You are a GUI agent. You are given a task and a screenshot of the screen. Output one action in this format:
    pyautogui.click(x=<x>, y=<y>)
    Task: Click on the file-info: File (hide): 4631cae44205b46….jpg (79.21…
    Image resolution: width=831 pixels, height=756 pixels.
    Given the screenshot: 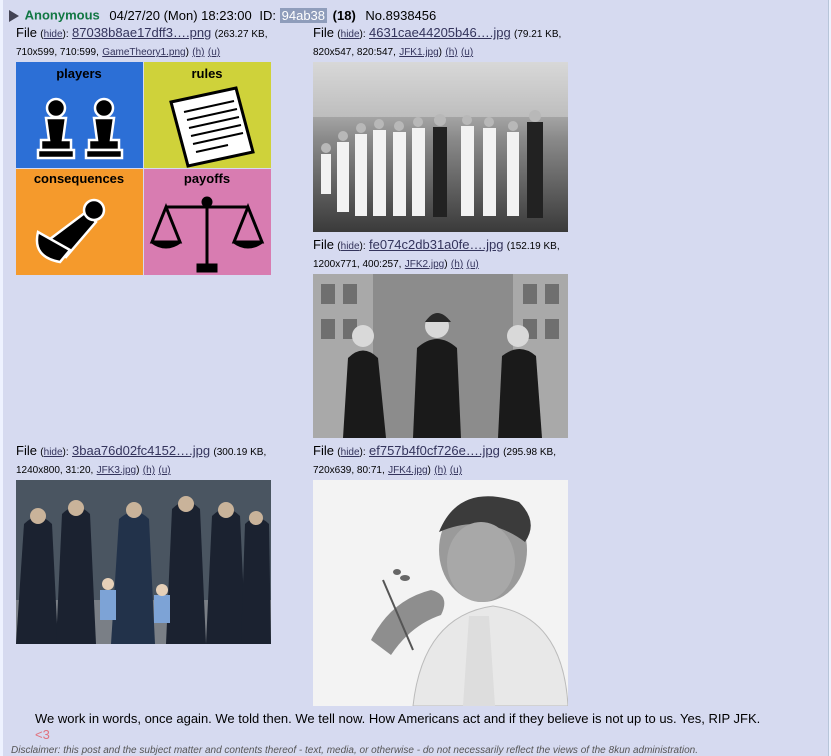 What is the action you would take?
    pyautogui.click(x=437, y=41)
    